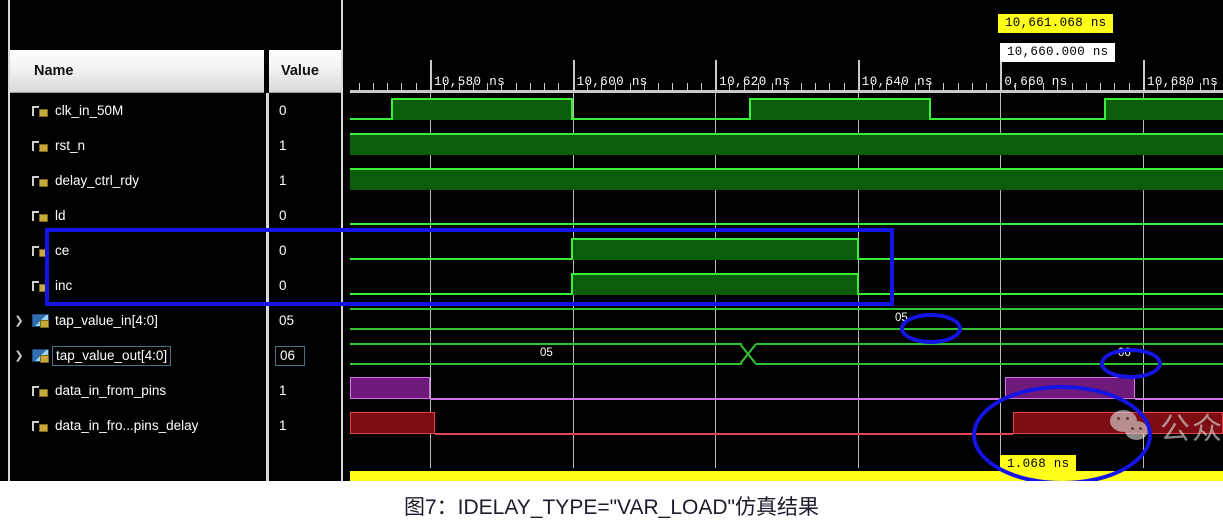  I want to click on signal-row: ❯ data_in_fro...pins_delay 1, so click(175, 425).